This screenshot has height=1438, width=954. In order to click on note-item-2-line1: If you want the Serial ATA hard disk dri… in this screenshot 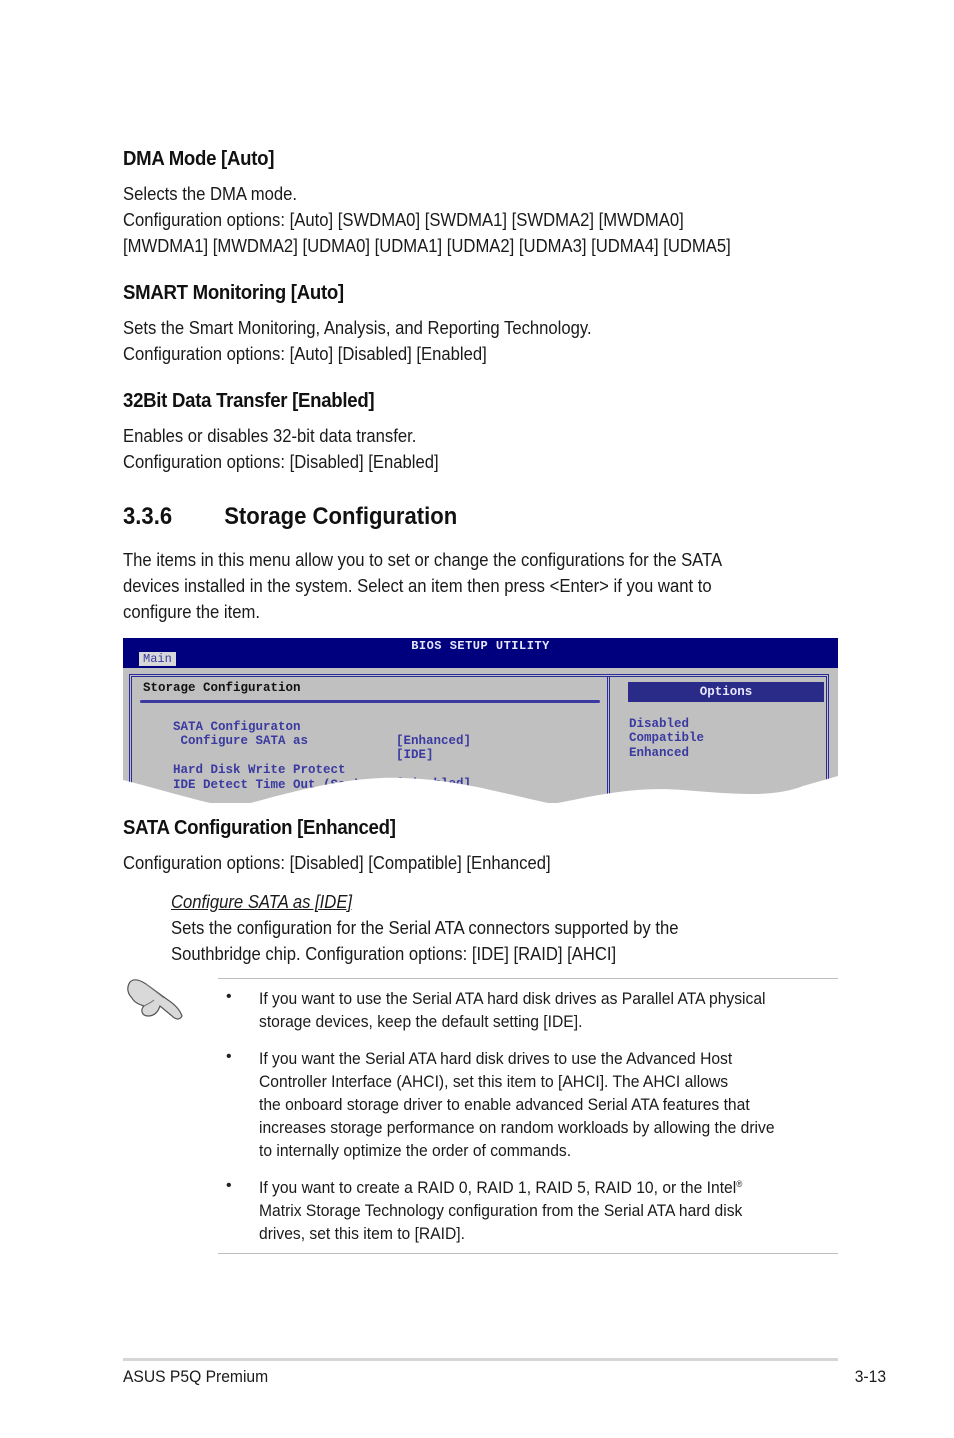, I will do `click(496, 1058)`.